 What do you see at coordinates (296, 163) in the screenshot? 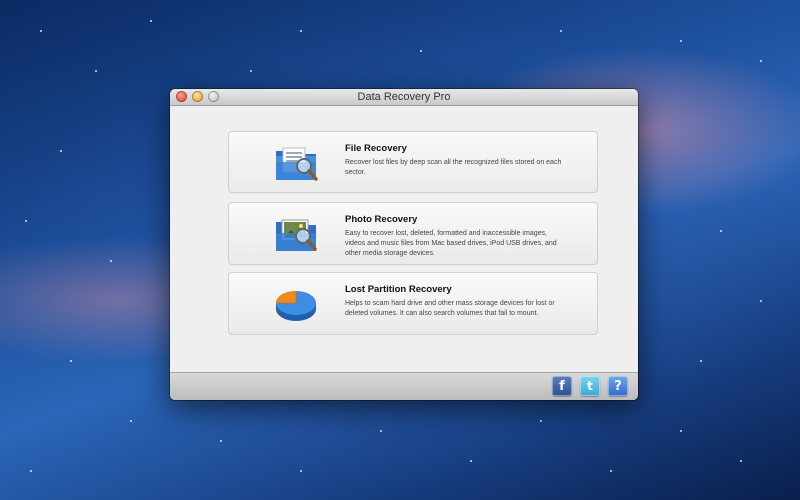
I see `folder-magnifier-icon` at bounding box center [296, 163].